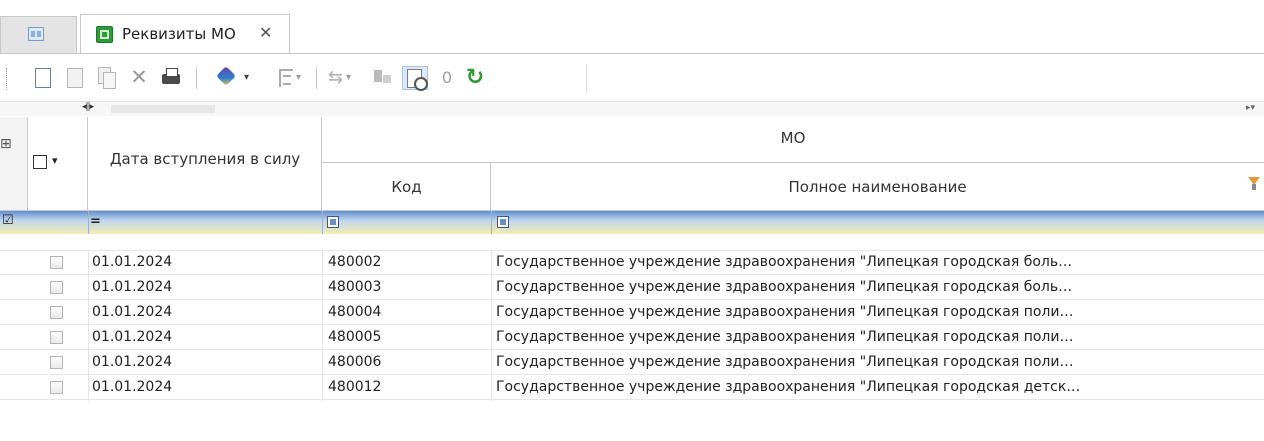 Image resolution: width=1264 pixels, height=441 pixels. I want to click on delete-icon: ✕, so click(139, 78).